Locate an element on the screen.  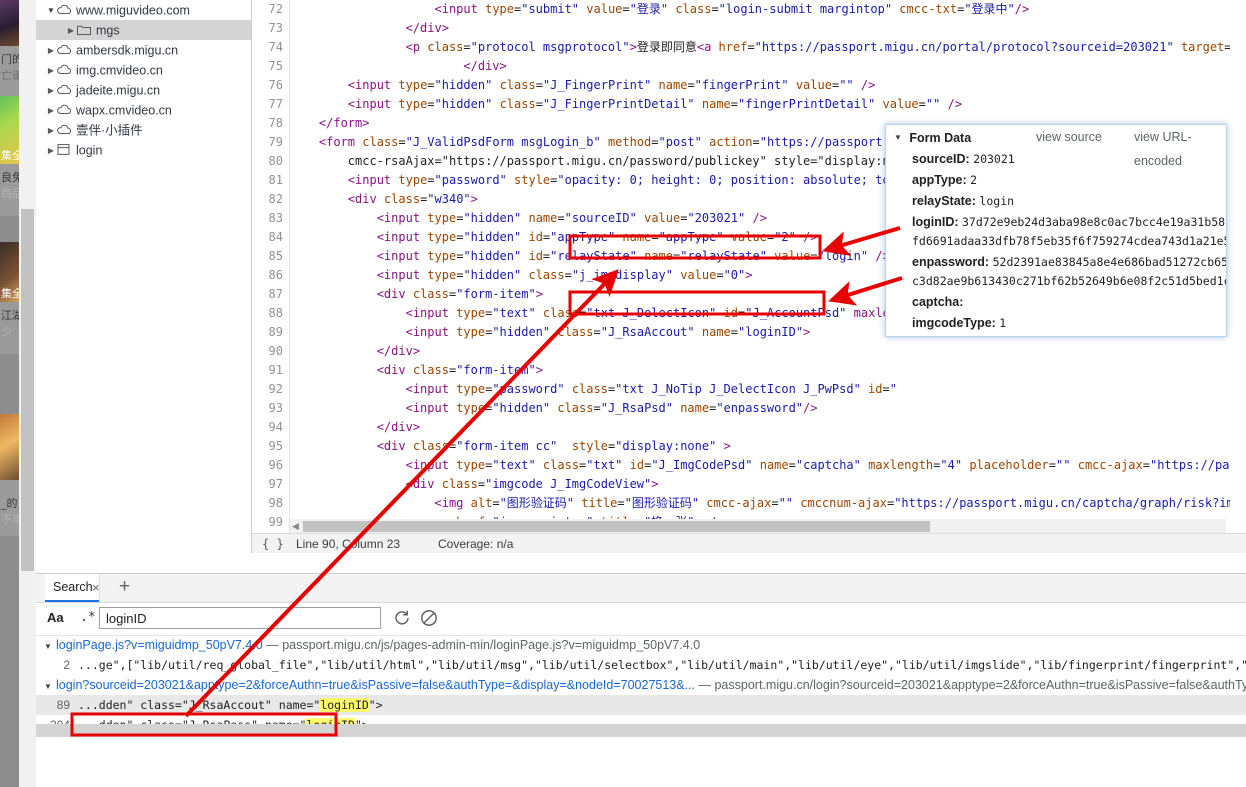
tree-item-3: ▶ img.cmvideo.cn is located at coordinates (143, 70).